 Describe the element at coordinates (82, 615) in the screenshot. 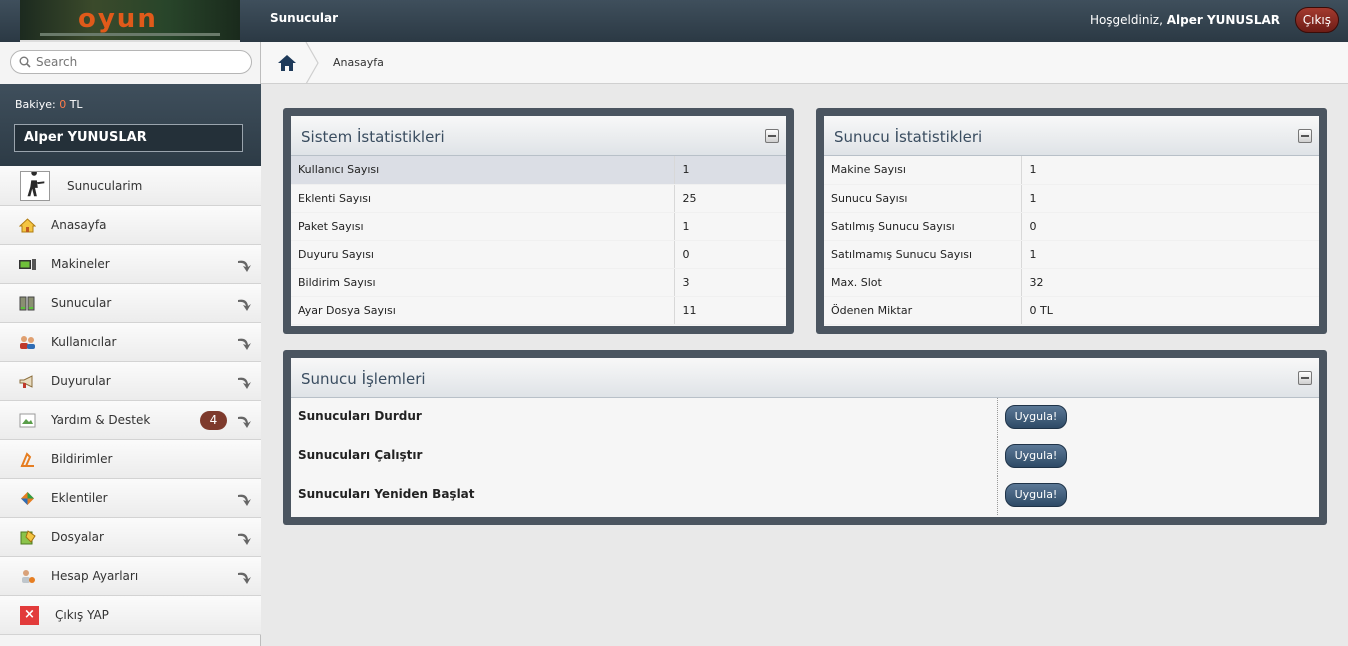

I see `sidebar-item-label: Çıkış YAP` at that location.